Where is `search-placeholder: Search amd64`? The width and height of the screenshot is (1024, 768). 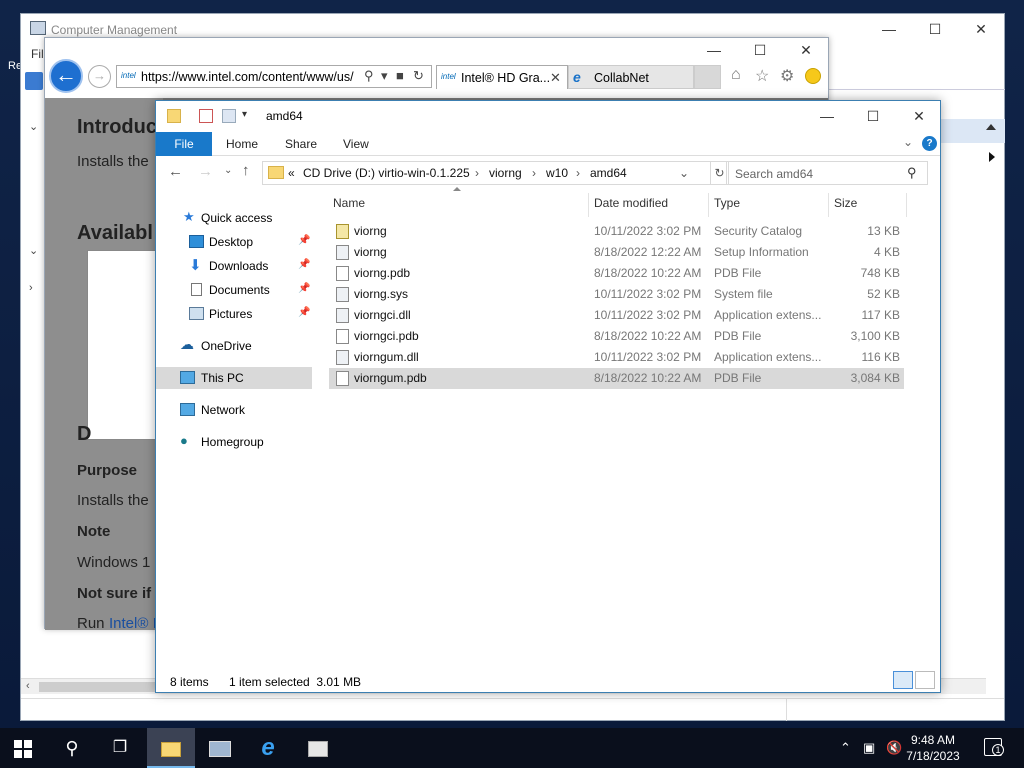 search-placeholder: Search amd64 is located at coordinates (774, 174).